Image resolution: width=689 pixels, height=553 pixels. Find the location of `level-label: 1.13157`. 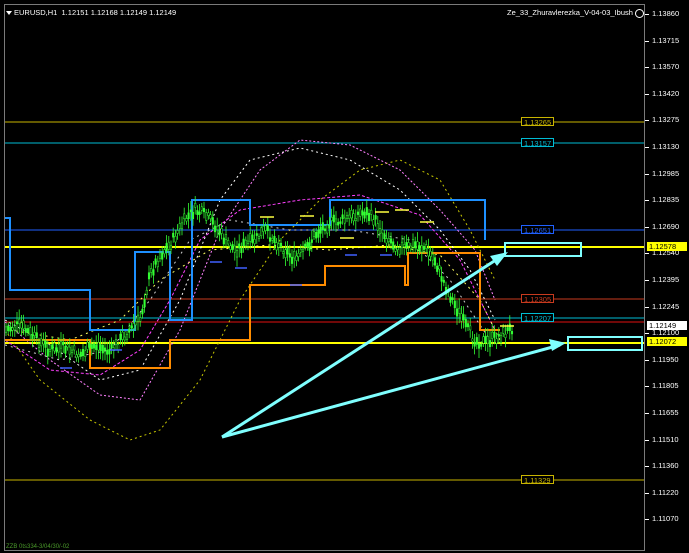

level-label: 1.13157 is located at coordinates (538, 143).